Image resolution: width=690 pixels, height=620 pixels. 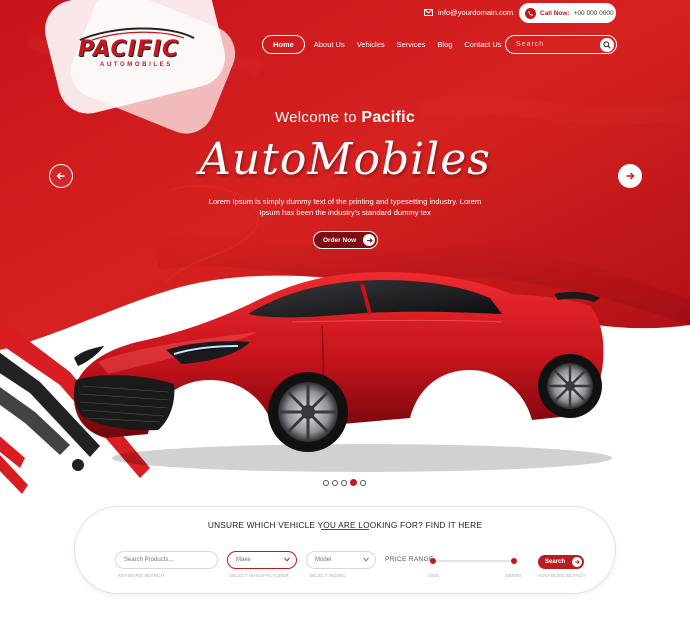 I want to click on brand-tagline: AUTOMOBILES, so click(x=136, y=65).